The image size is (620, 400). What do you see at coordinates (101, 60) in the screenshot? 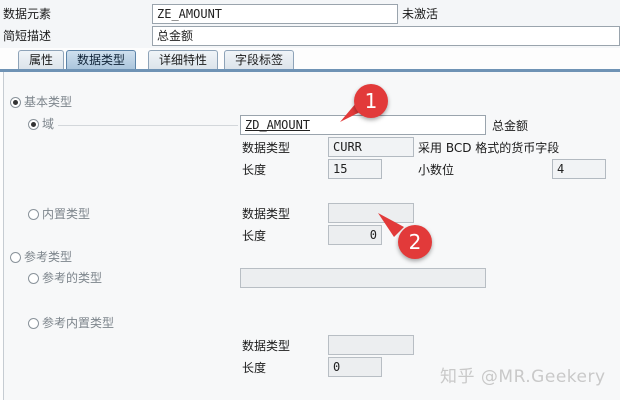
I see `tab-data-type: 数据类型` at bounding box center [101, 60].